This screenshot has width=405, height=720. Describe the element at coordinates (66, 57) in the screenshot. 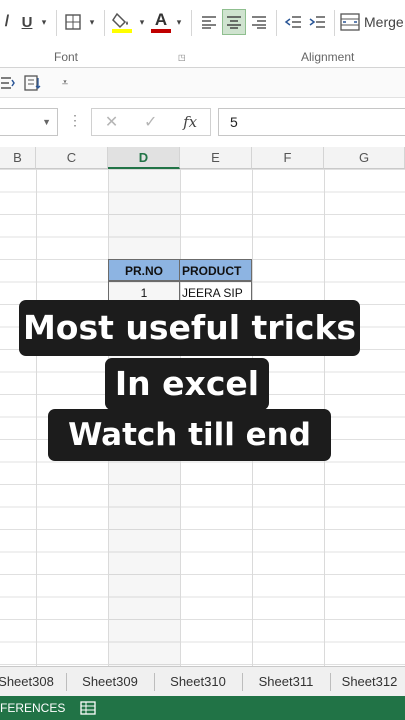

I see `font-group-label: Font` at that location.